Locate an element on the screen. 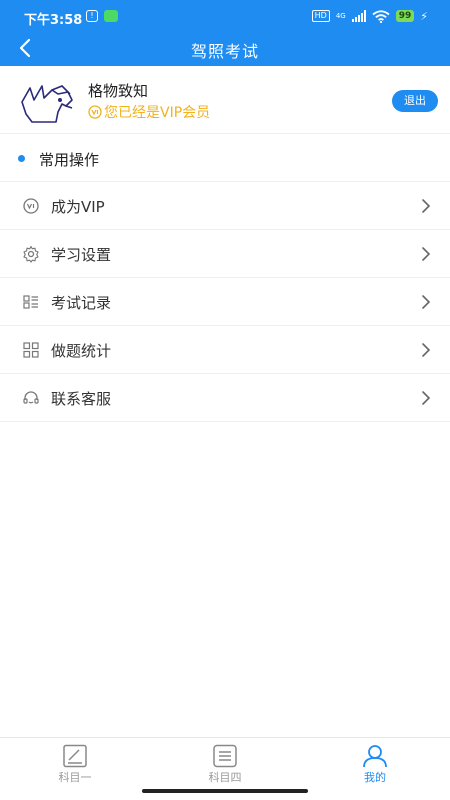 Image resolution: width=450 pixels, height=800 pixels. app-header: 驾照考试 is located at coordinates (225, 49).